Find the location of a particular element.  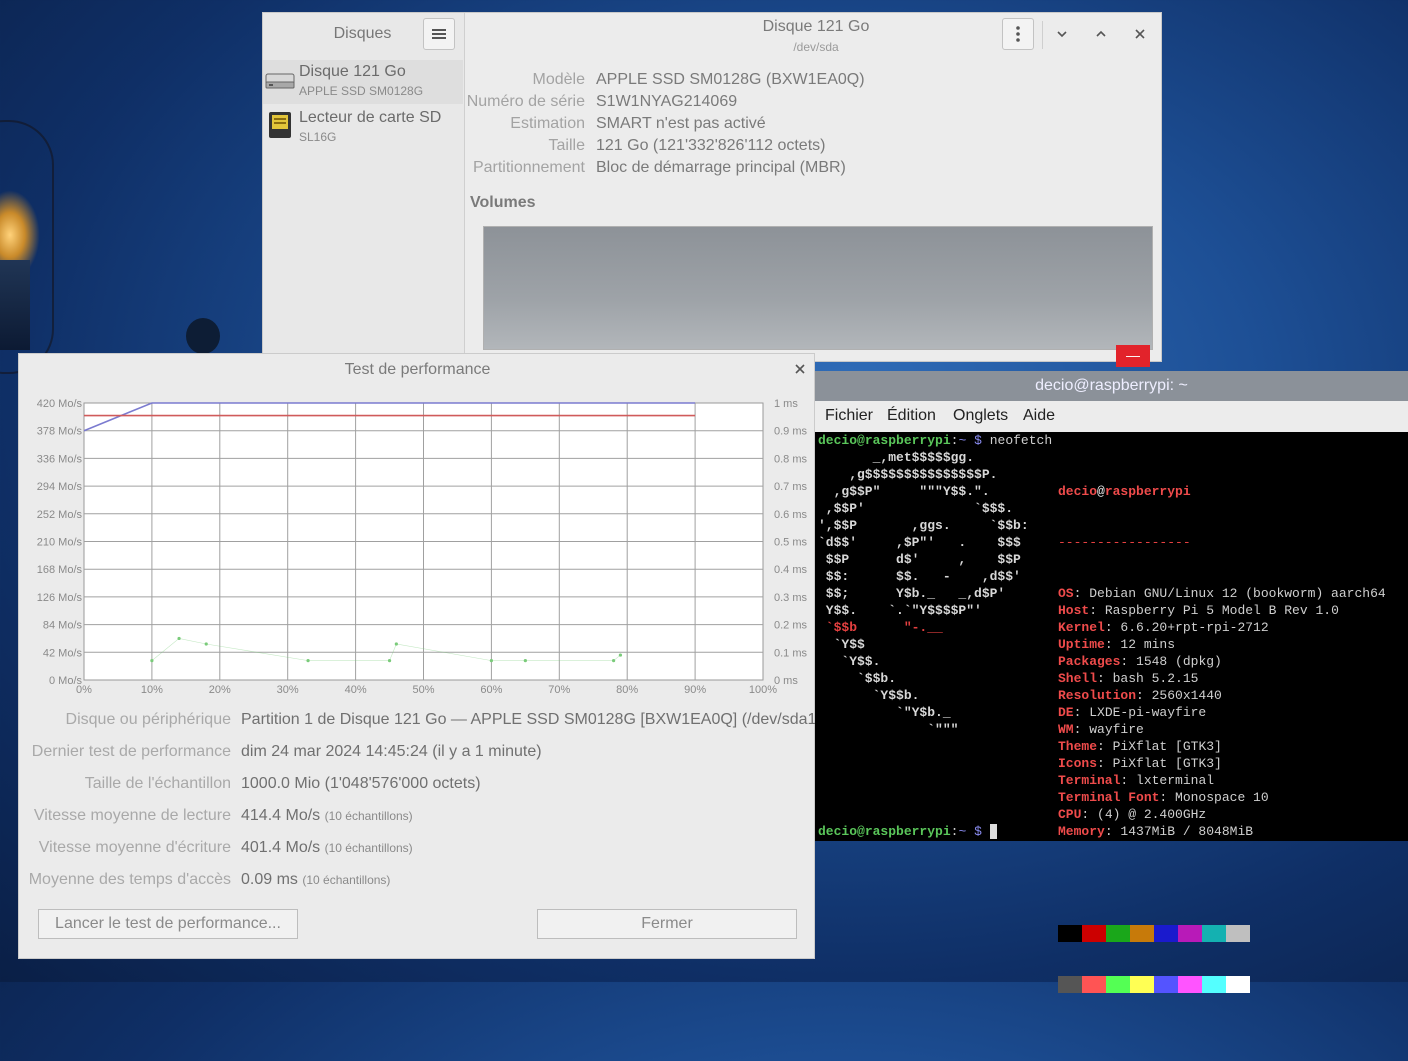

palette-row-bright is located at coordinates (1222, 984).